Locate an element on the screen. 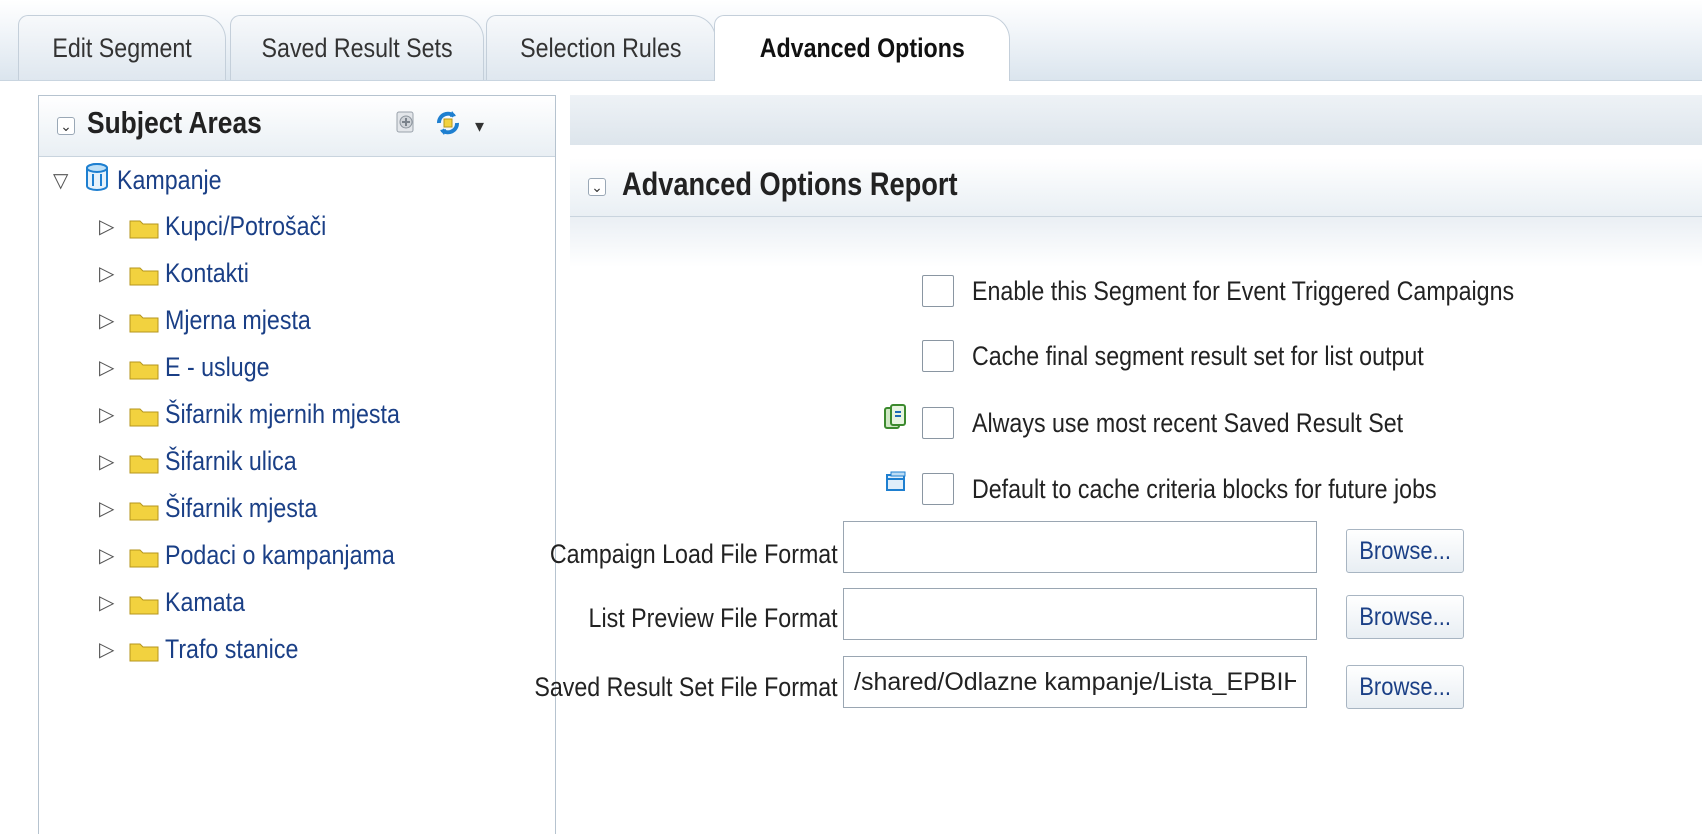 The image size is (1702, 834). folder-item: ▷ Trafo stanice is located at coordinates (209, 649).